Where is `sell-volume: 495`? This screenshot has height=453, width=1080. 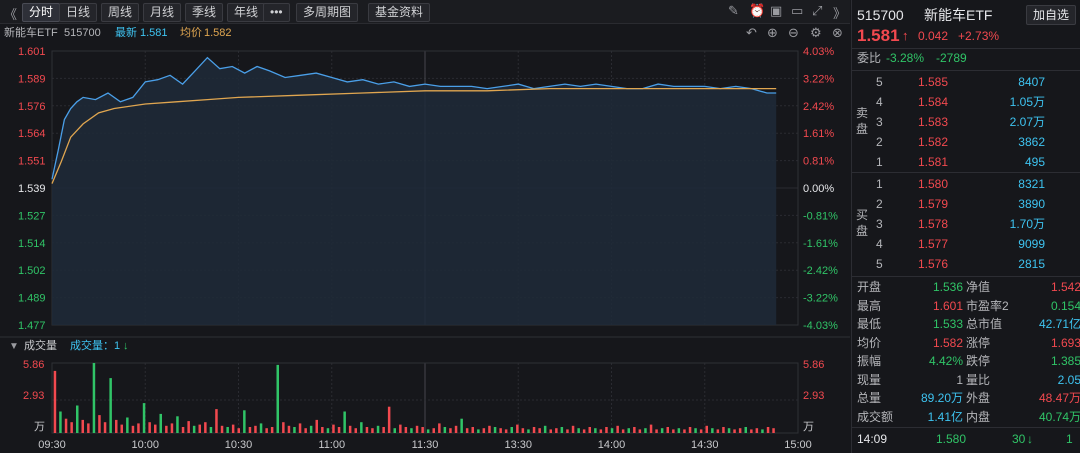 sell-volume: 495 is located at coordinates (1034, 162).